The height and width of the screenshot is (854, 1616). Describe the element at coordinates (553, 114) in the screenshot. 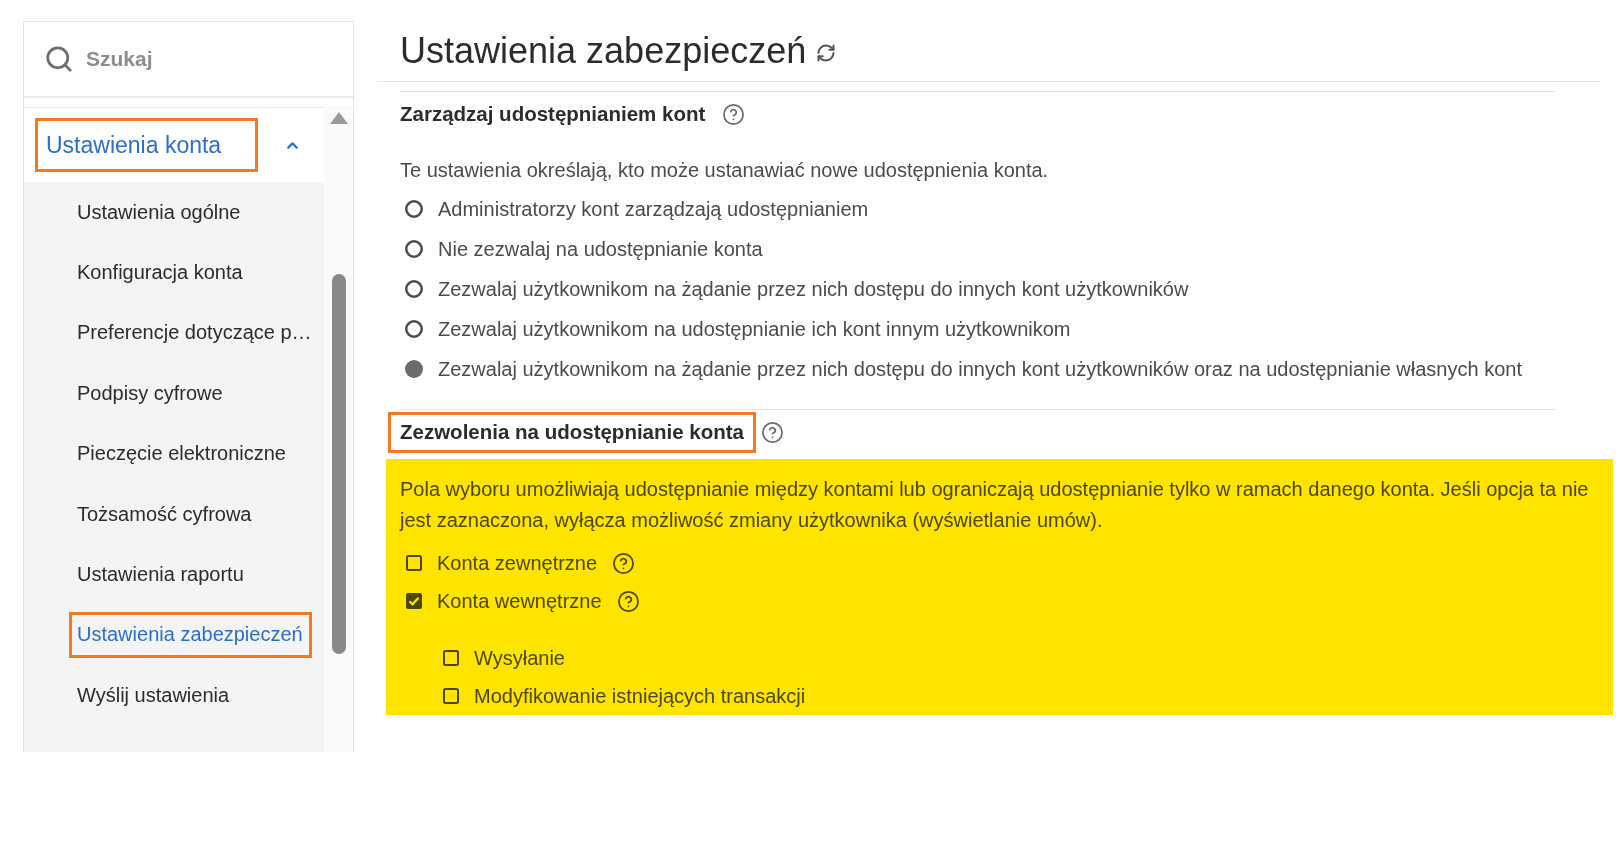

I see `section-heading: Zarządzaj udostępnianiem kont` at that location.